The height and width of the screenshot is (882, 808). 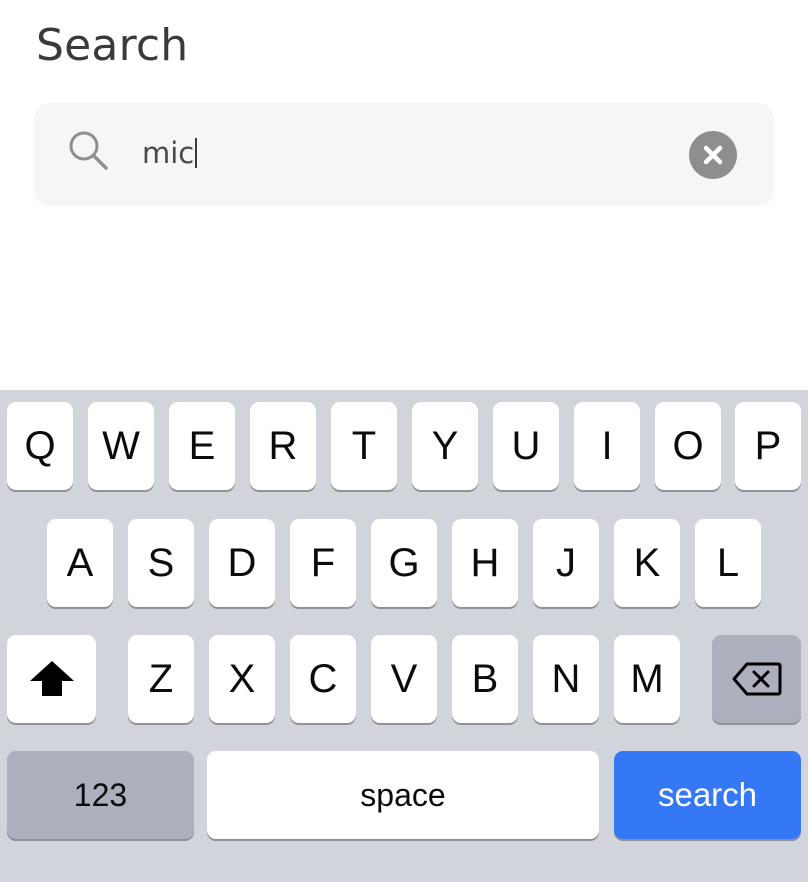 What do you see at coordinates (196, 153) in the screenshot?
I see `text-caret` at bounding box center [196, 153].